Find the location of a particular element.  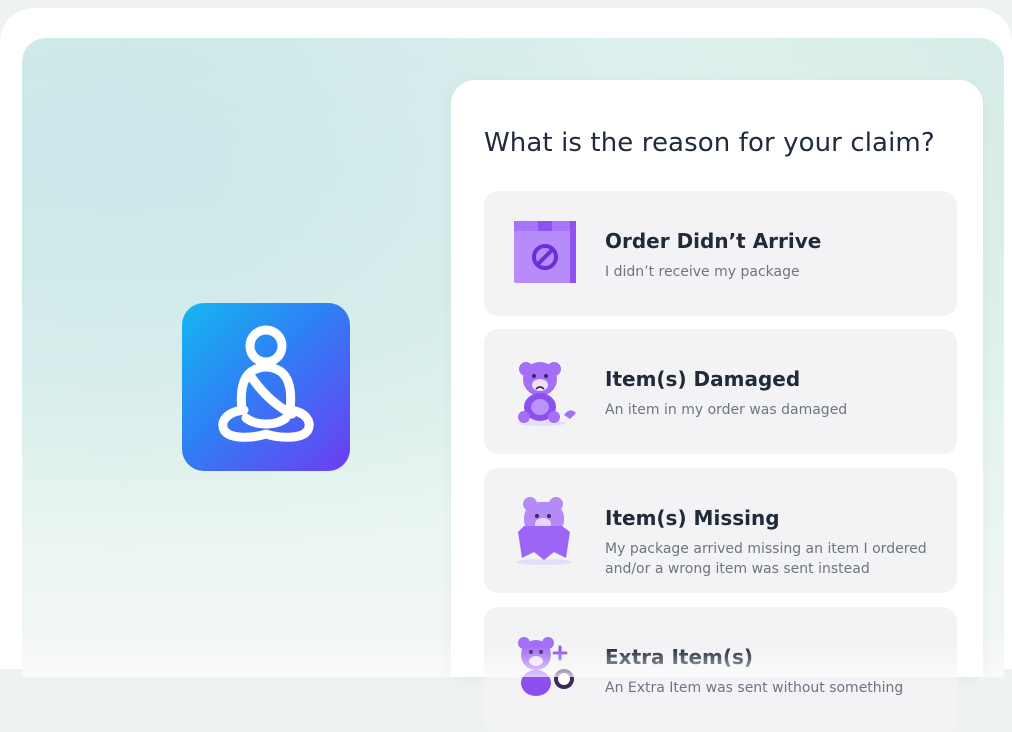

option-title: Extra Item(s) is located at coordinates (679, 657).